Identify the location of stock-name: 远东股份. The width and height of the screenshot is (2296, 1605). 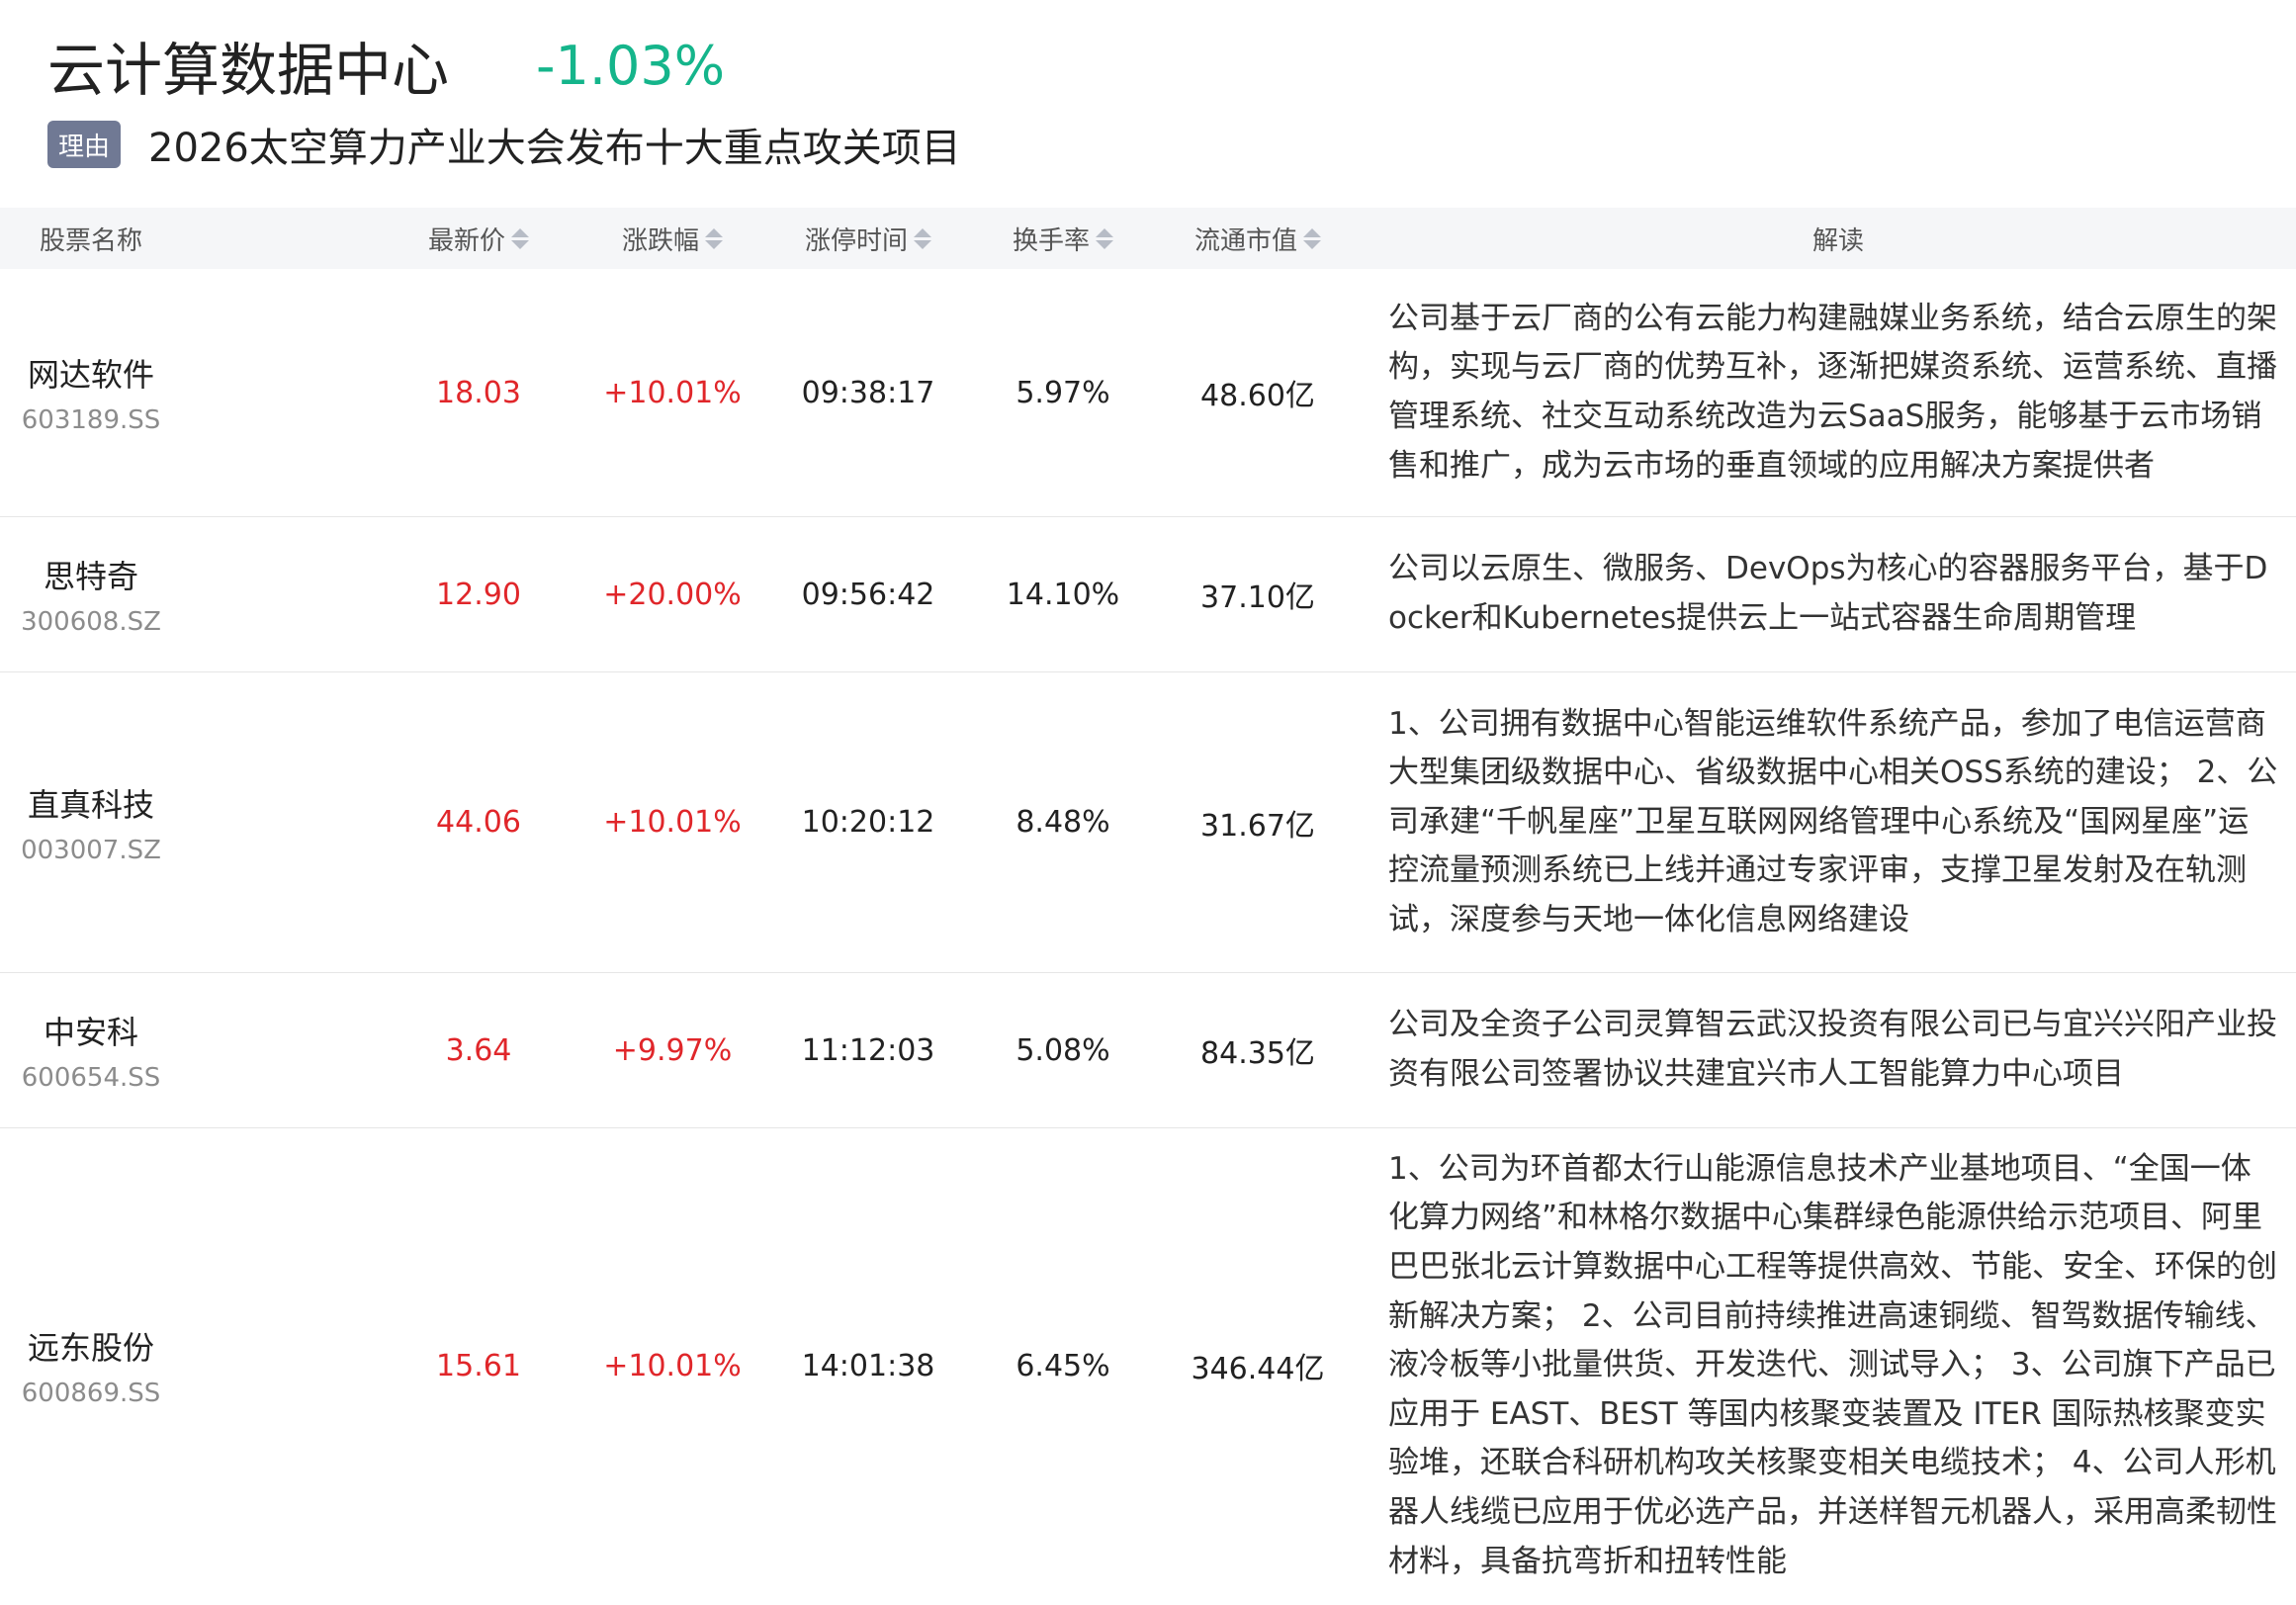
(91, 1346).